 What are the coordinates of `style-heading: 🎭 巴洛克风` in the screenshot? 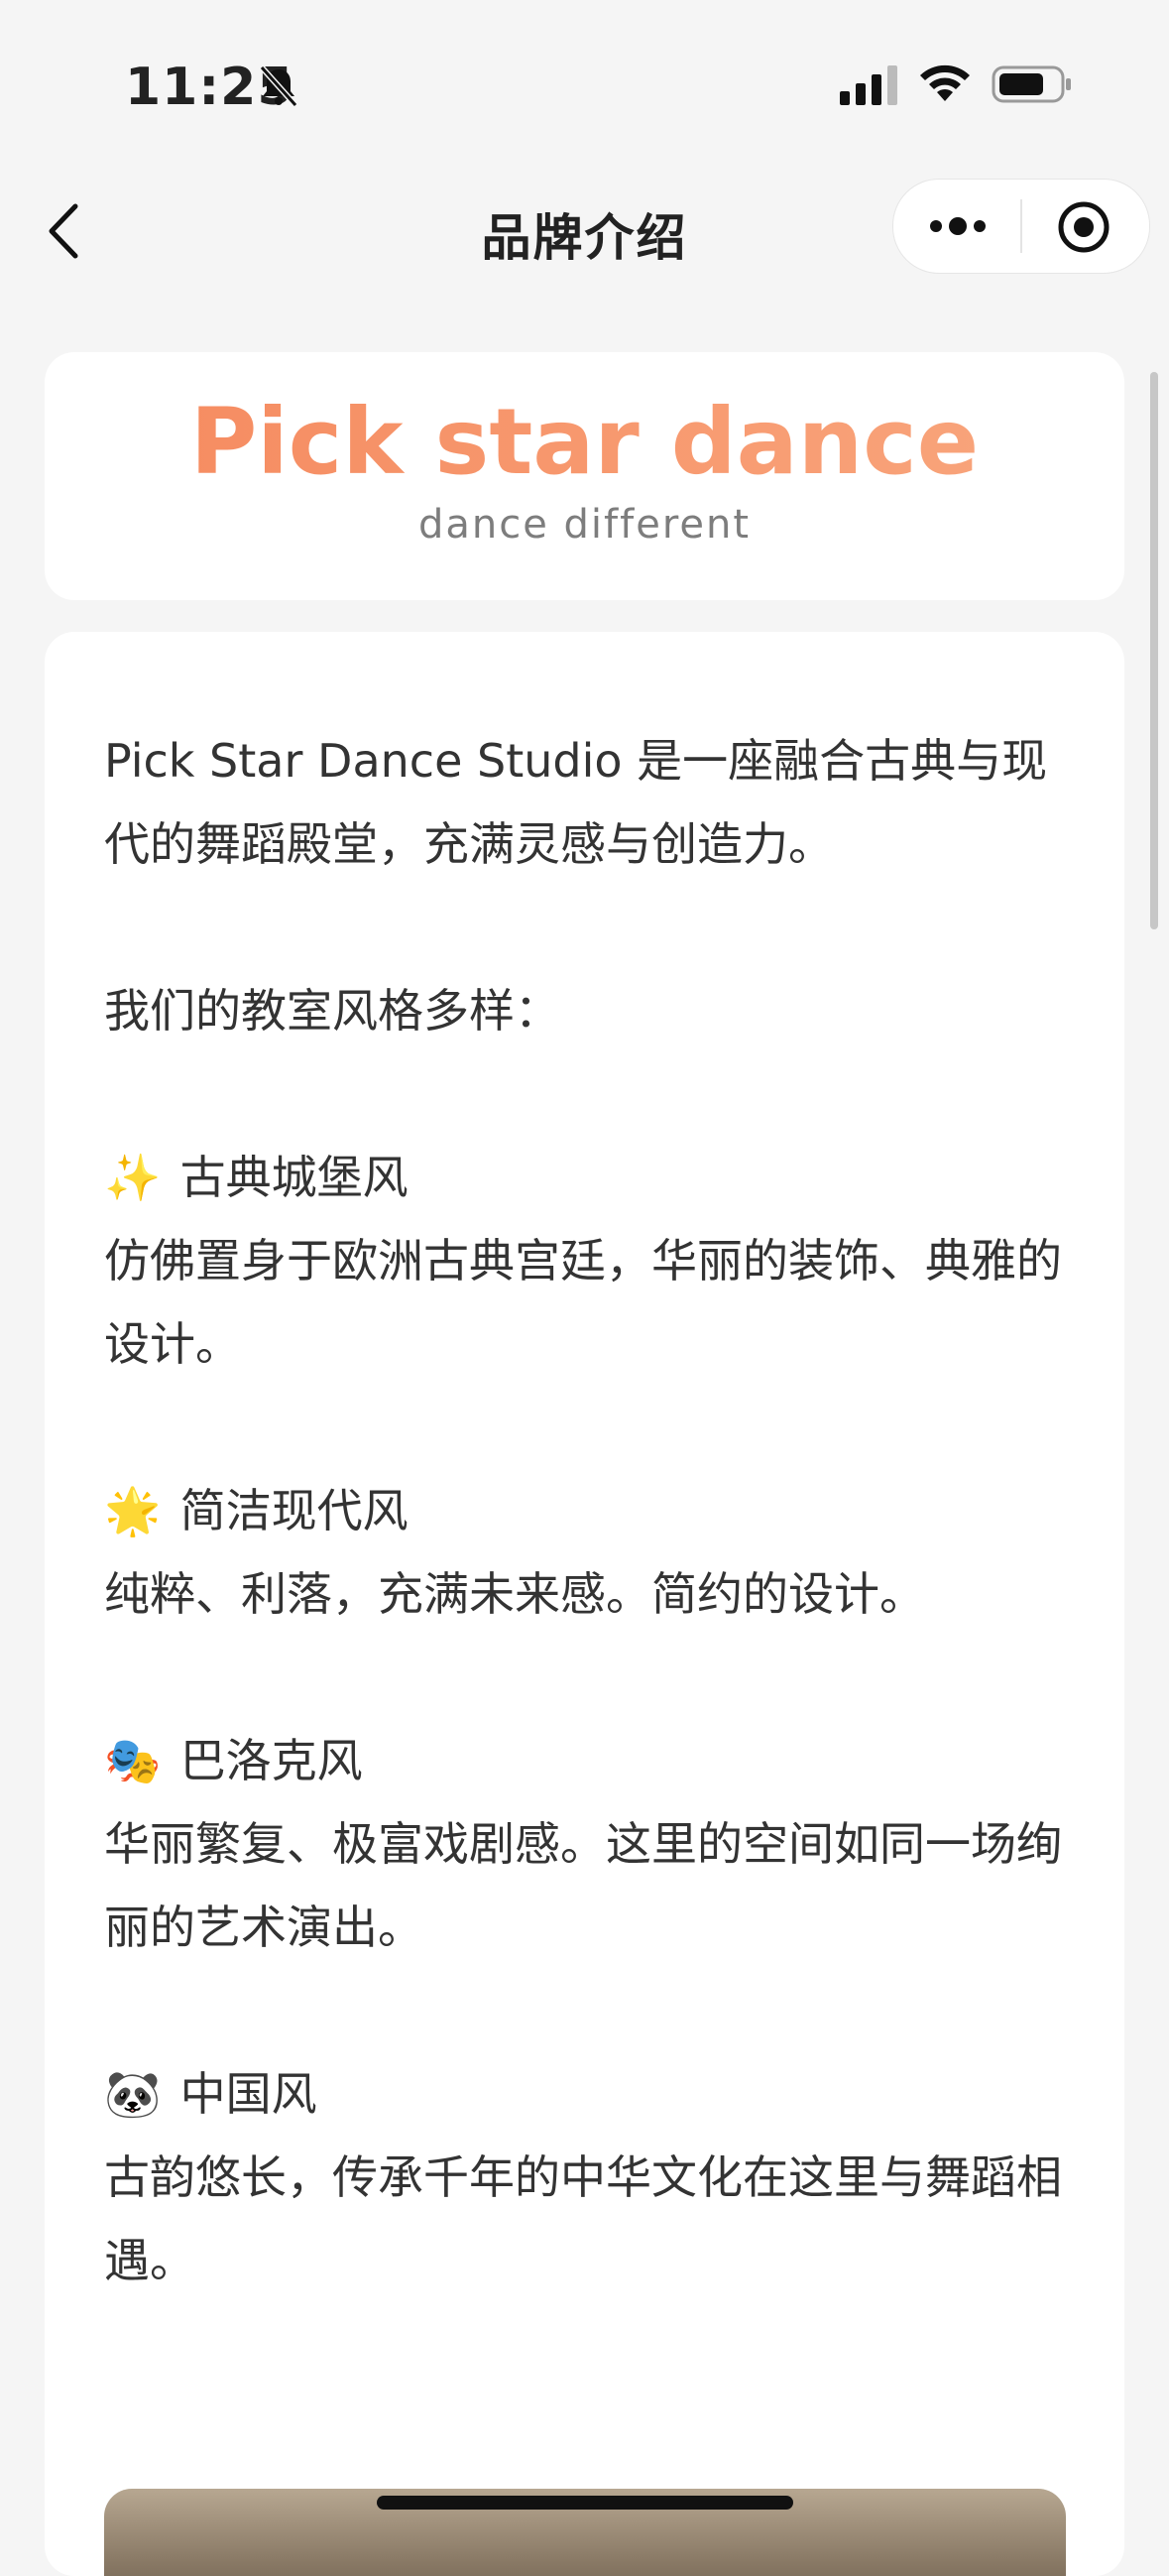 It's located at (592, 1760).